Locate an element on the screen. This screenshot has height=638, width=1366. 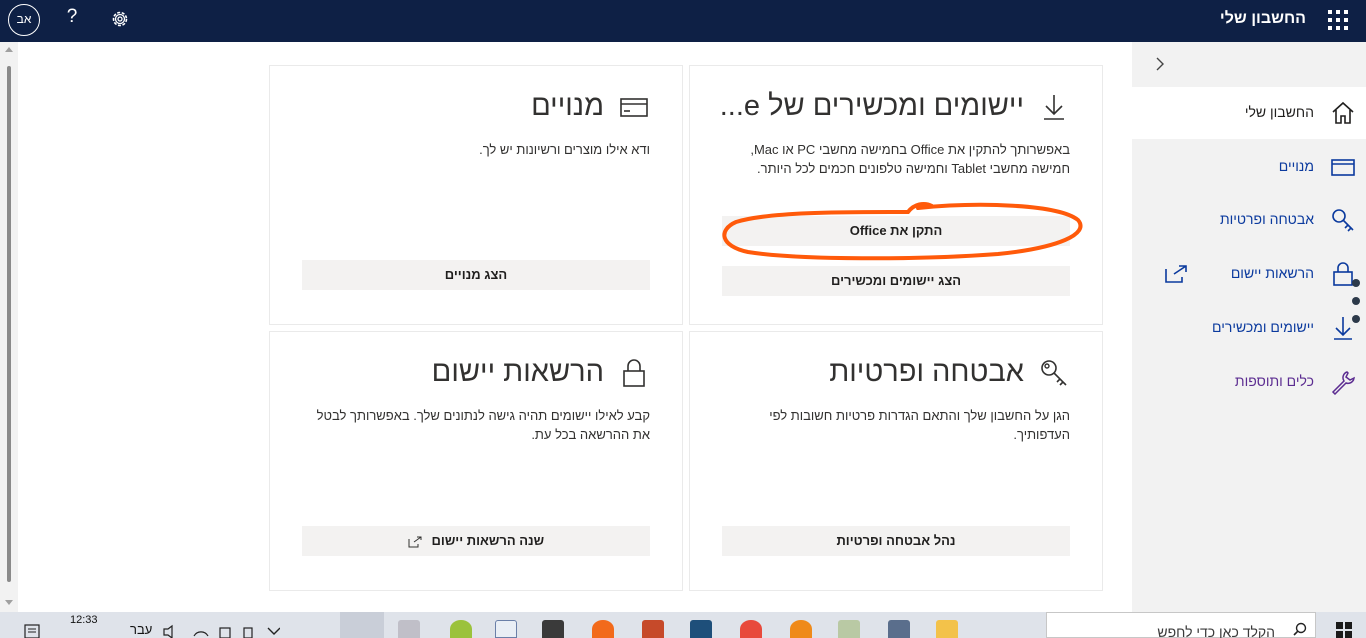
sidebar-item-label: כלים ותוספות is located at coordinates (1274, 381).